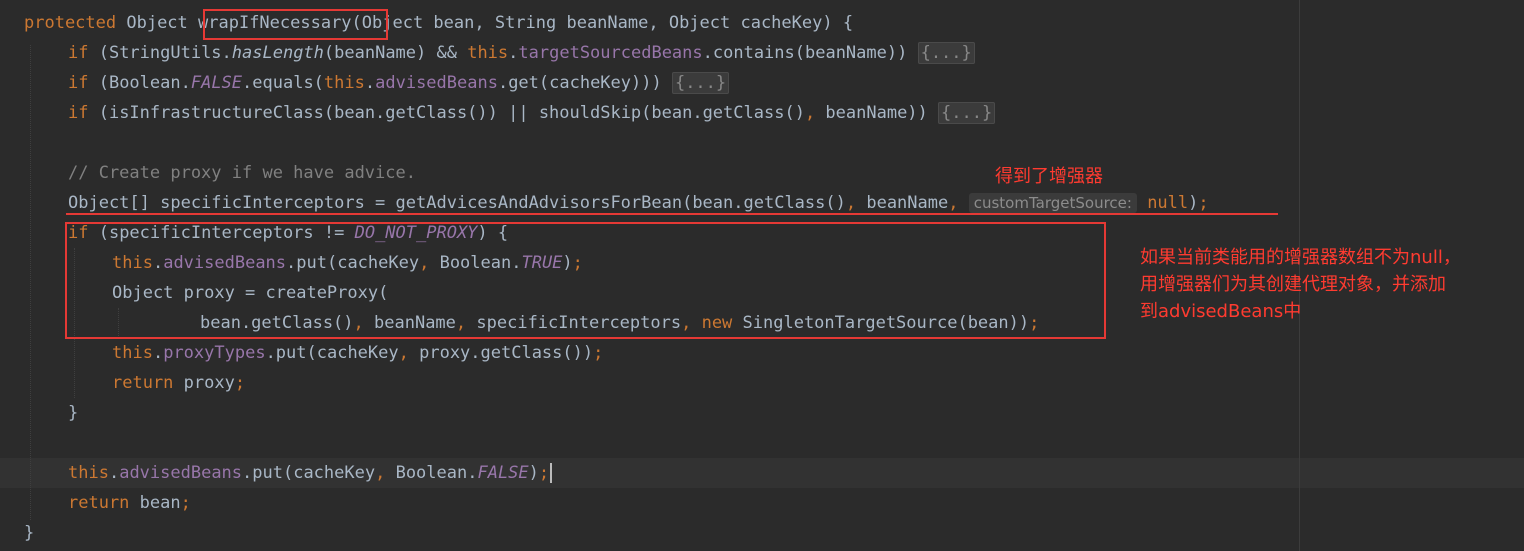 The image size is (1524, 551). What do you see at coordinates (214, 353) in the screenshot?
I see `code-token: proxyTypes` at bounding box center [214, 353].